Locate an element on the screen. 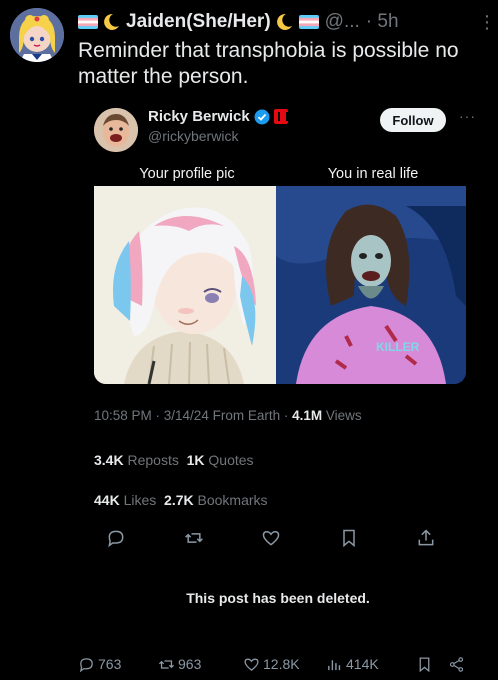 Image resolution: width=498 pixels, height=680 pixels. quoted-post-actions is located at coordinates (271, 538).